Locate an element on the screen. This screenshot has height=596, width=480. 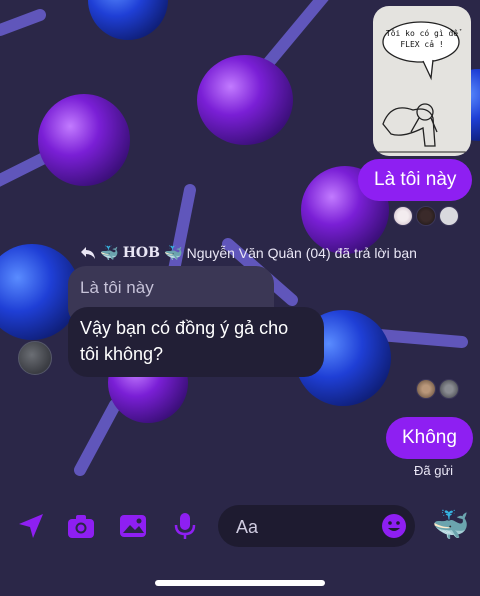
message-input is located at coordinates (306, 527).